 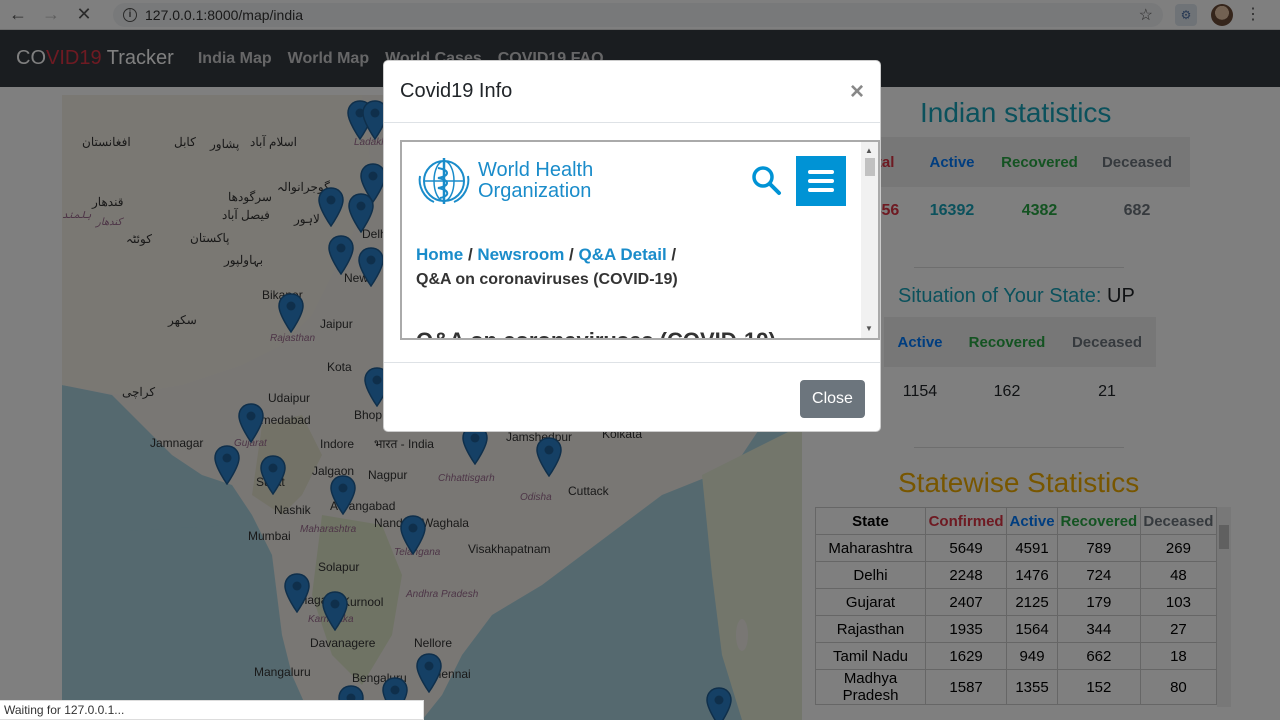 What do you see at coordinates (456, 91) in the screenshot?
I see `modal-title: Covid19 Info` at bounding box center [456, 91].